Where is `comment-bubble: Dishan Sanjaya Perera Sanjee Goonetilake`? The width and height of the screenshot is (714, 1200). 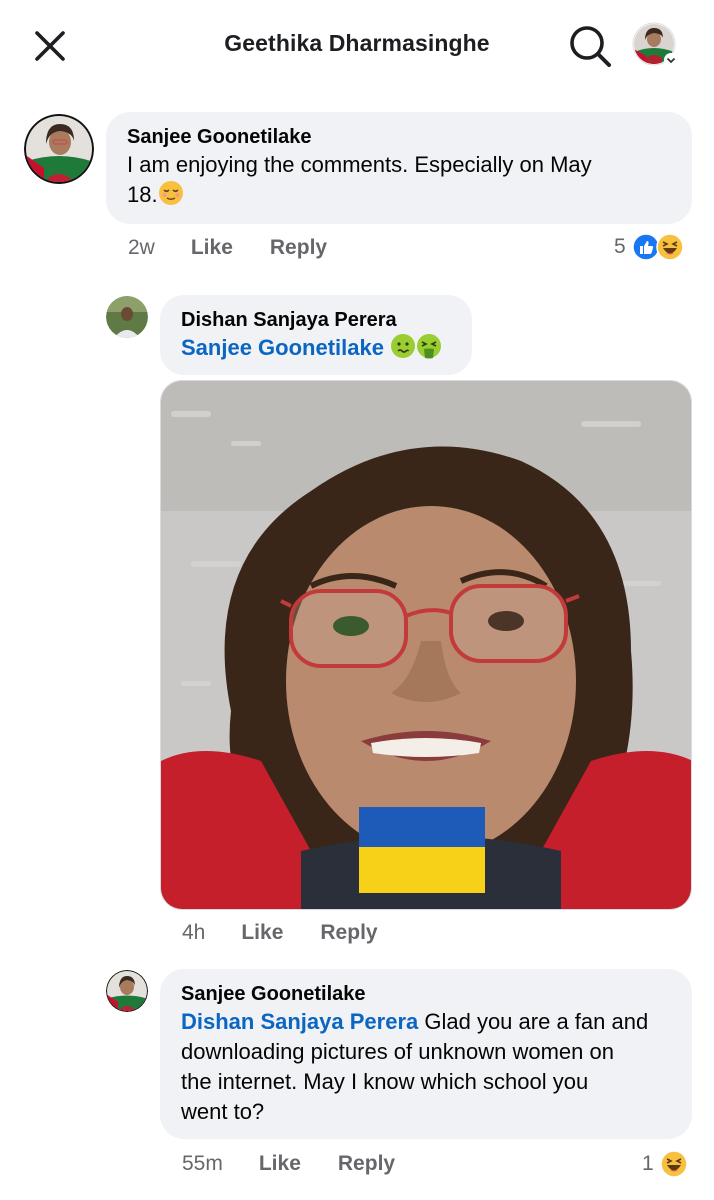 comment-bubble: Dishan Sanjaya Perera Sanjee Goonetilake is located at coordinates (316, 335).